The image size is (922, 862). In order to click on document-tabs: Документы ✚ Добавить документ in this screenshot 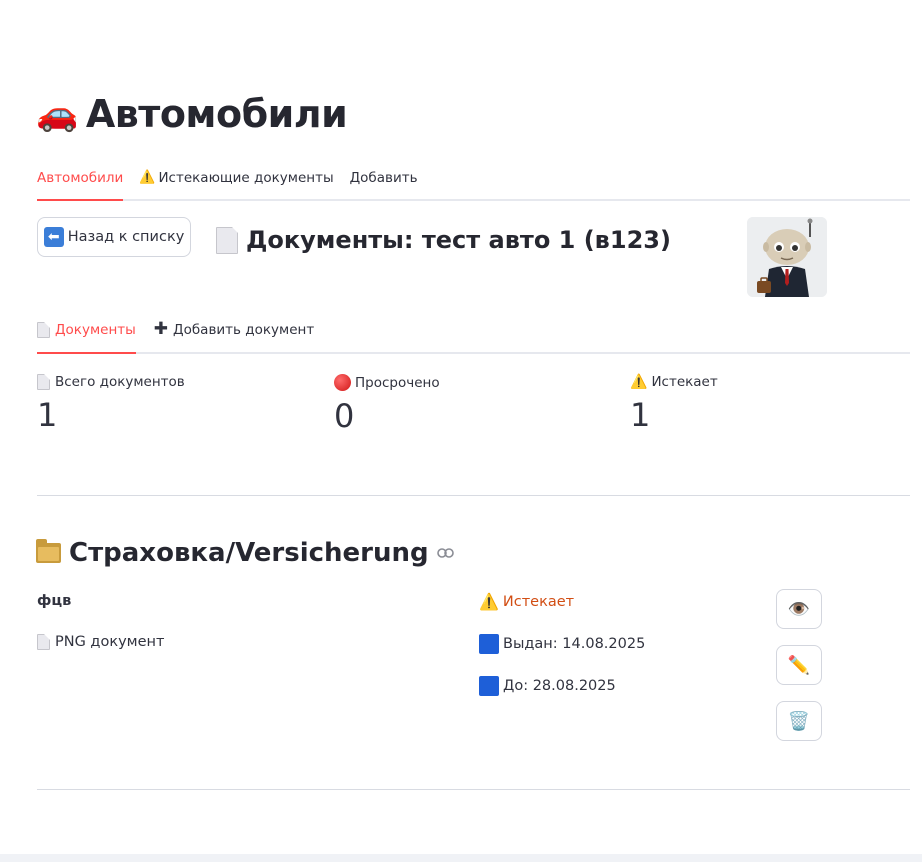, I will do `click(473, 335)`.